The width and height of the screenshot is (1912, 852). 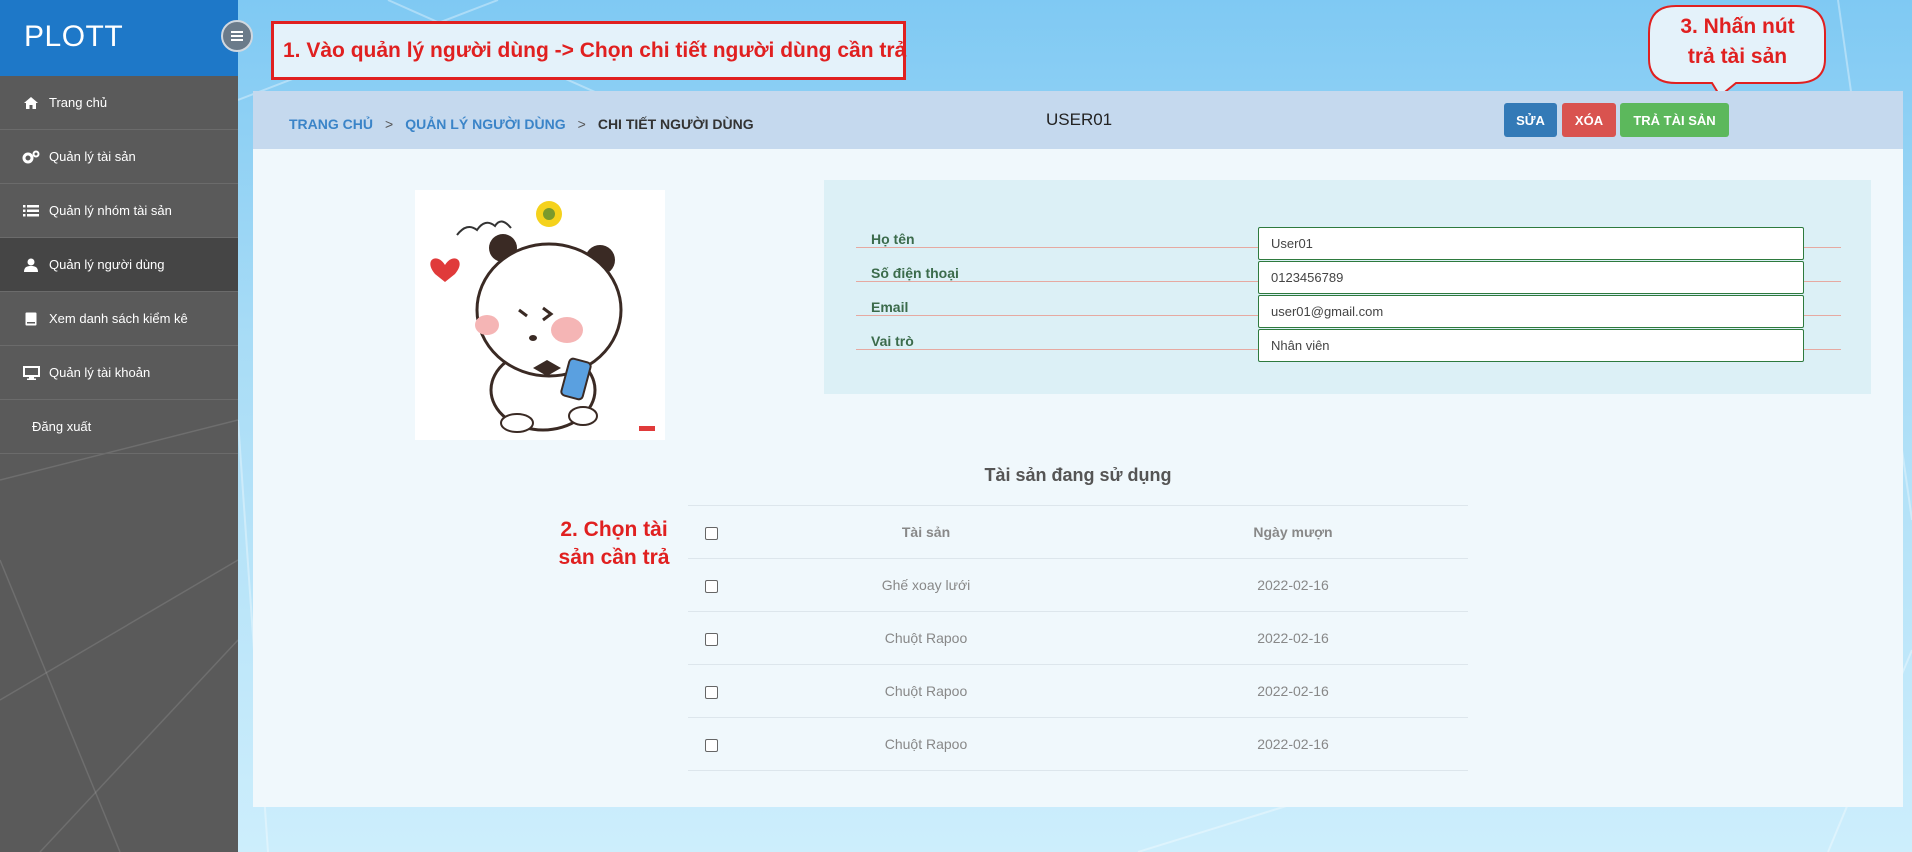 I want to click on info-row-email: Email user01@gmail.com, so click(x=1348, y=311).